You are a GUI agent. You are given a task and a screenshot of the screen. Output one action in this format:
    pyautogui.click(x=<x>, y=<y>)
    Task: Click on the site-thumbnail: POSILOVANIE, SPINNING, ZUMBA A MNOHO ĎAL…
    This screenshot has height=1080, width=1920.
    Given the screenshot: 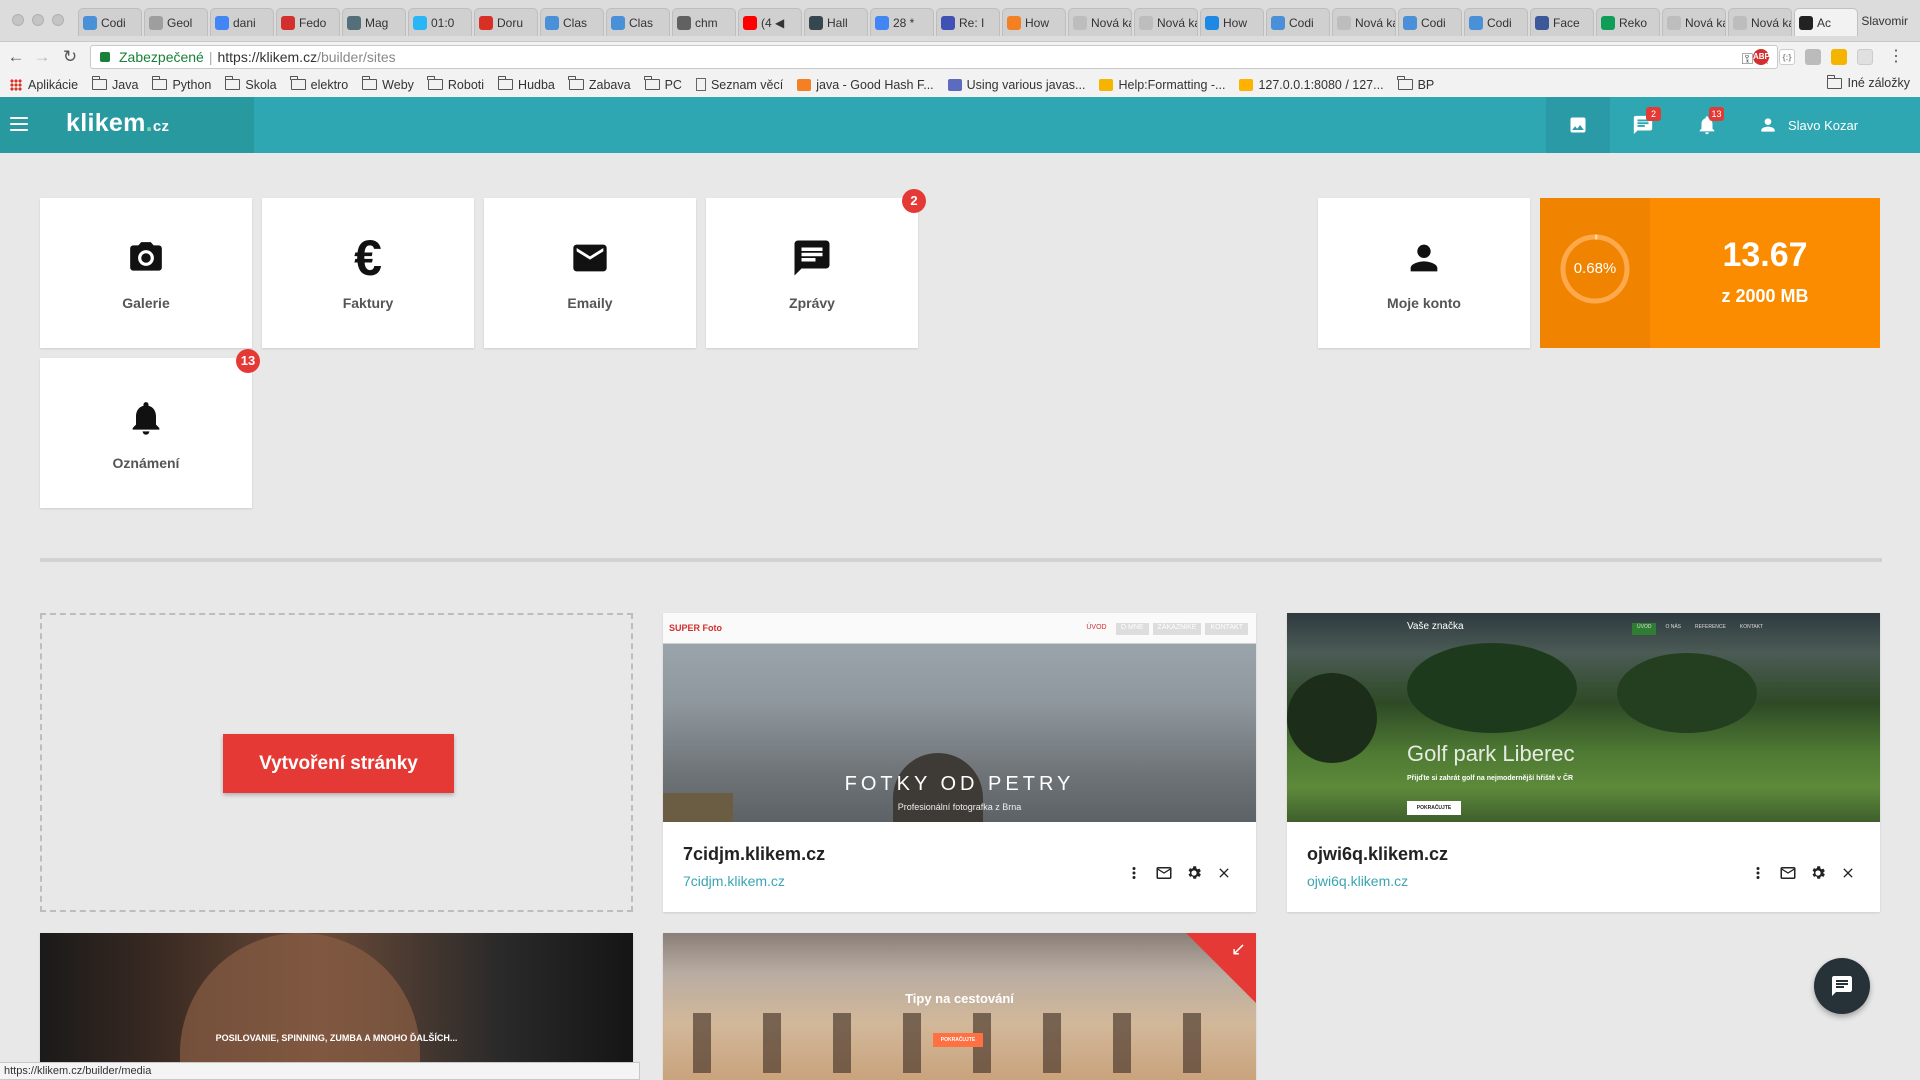 What is the action you would take?
    pyautogui.click(x=336, y=1006)
    